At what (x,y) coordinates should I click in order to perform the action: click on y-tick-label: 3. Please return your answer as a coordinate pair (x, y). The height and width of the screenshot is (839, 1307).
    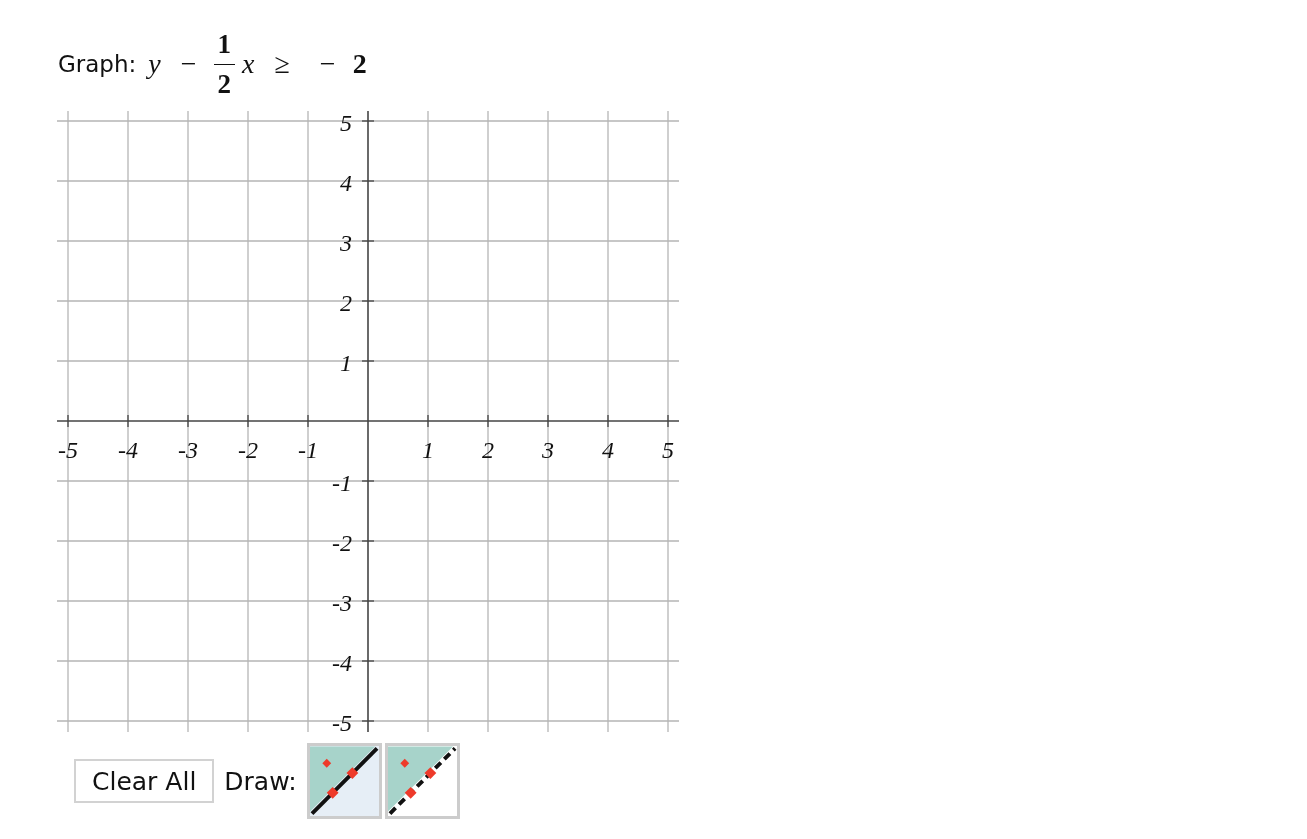
    Looking at the image, I should click on (346, 243).